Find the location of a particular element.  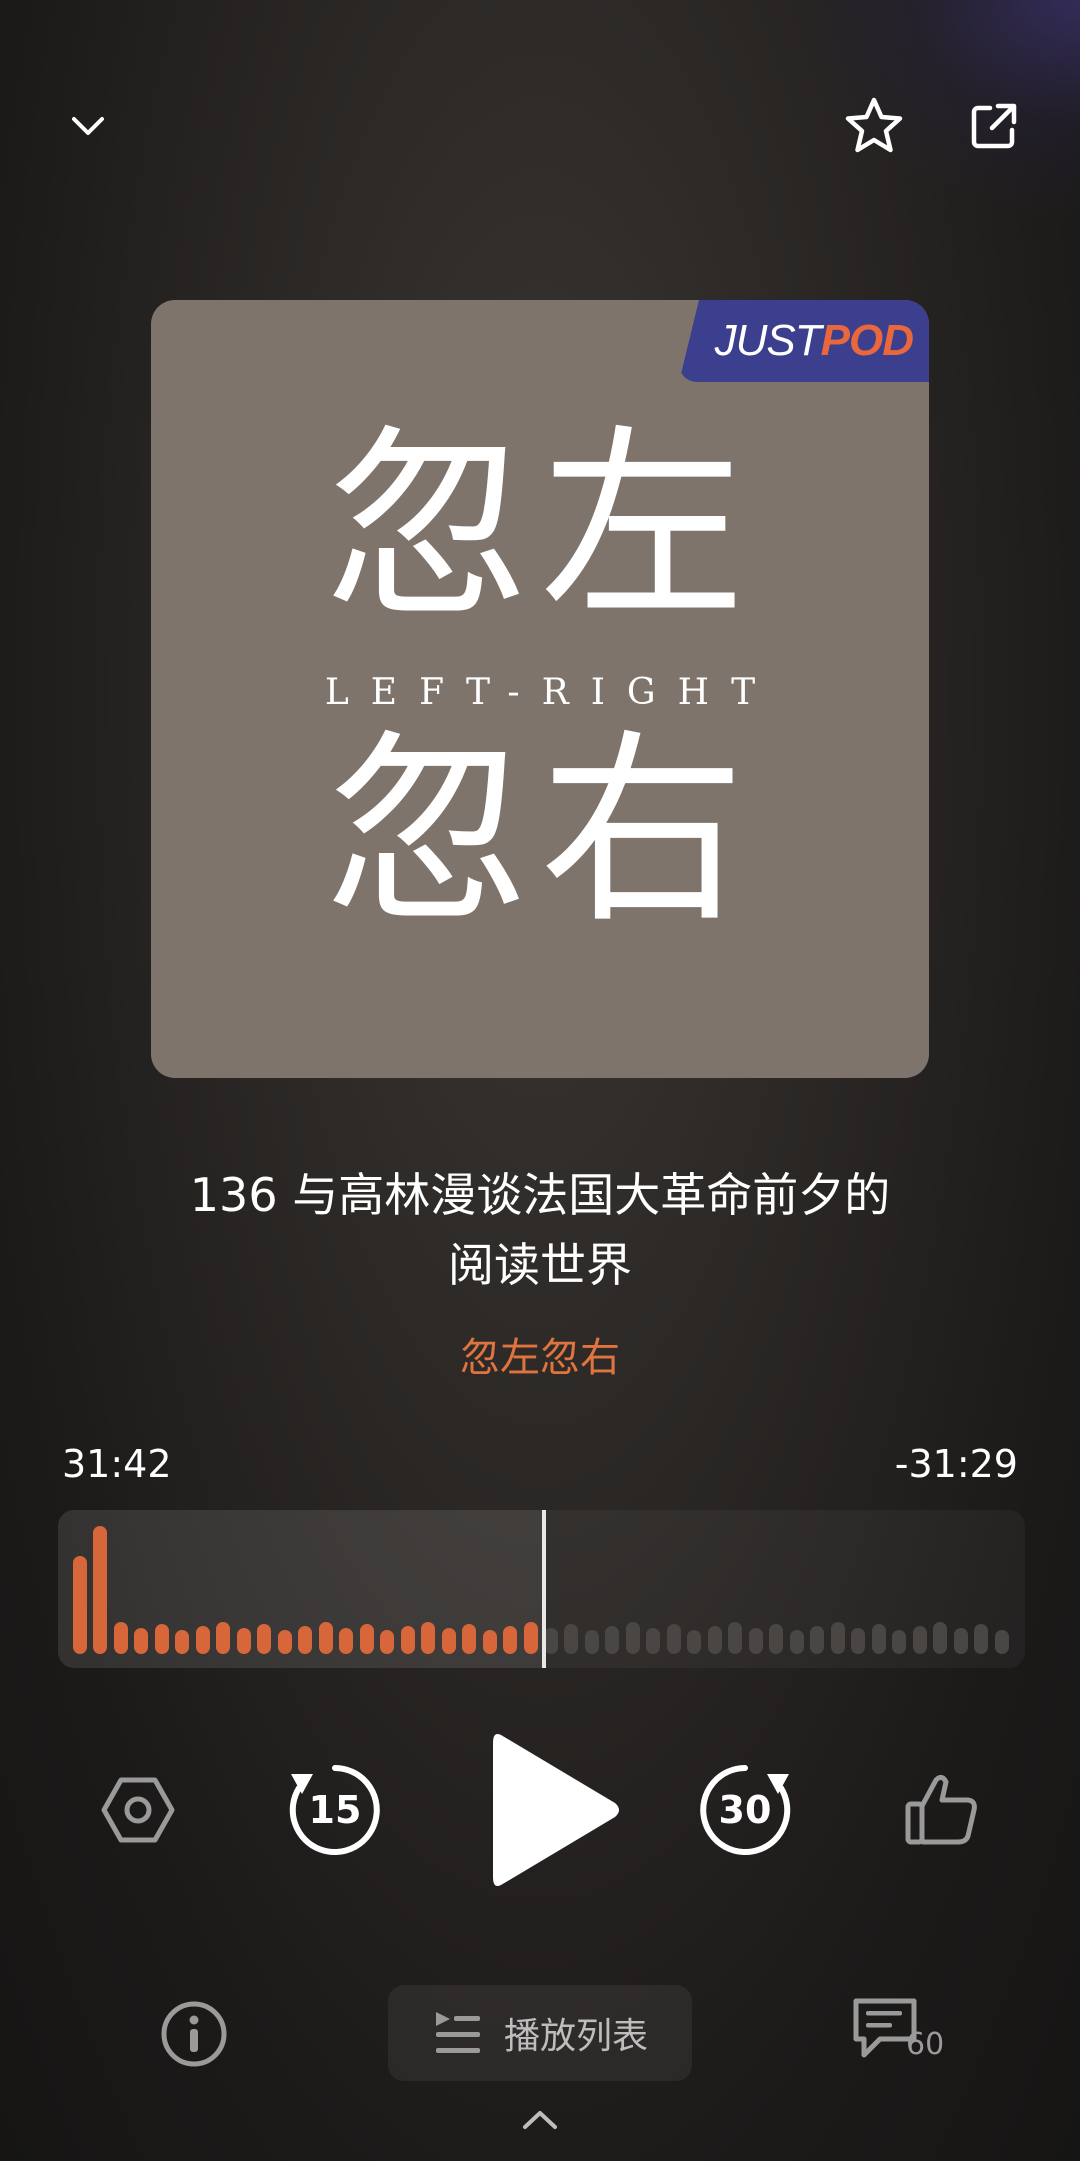

play-icon is located at coordinates (556, 1810).